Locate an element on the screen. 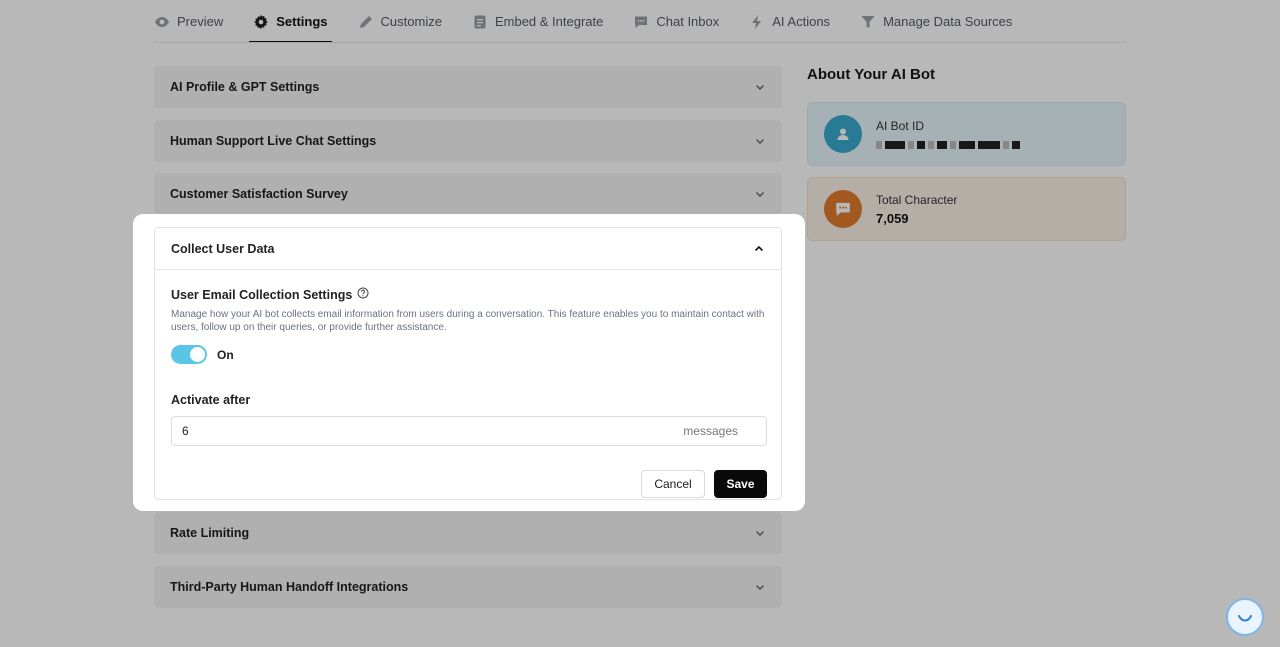 Image resolution: width=1280 pixels, height=647 pixels. email-collection-toggle-row: On is located at coordinates (202, 354).